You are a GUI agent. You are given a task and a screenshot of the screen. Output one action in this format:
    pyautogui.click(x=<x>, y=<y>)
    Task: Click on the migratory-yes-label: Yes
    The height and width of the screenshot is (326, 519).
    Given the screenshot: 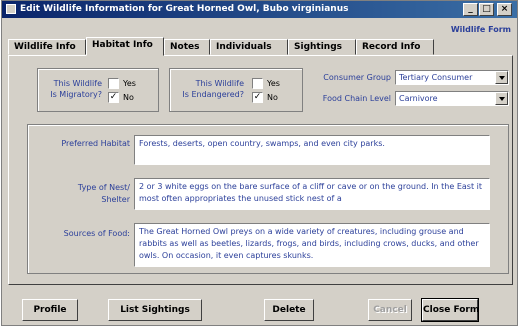 What is the action you would take?
    pyautogui.click(x=129, y=83)
    